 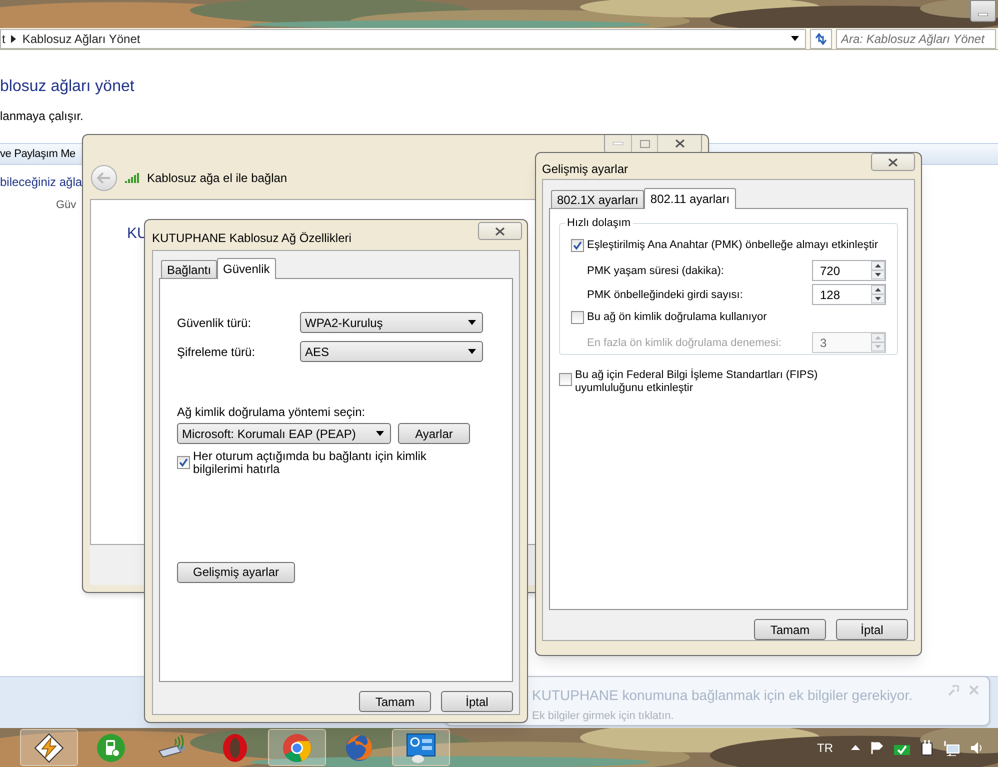 What do you see at coordinates (391, 322) in the screenshot?
I see `dropdown: WPA2-Kuruluş` at bounding box center [391, 322].